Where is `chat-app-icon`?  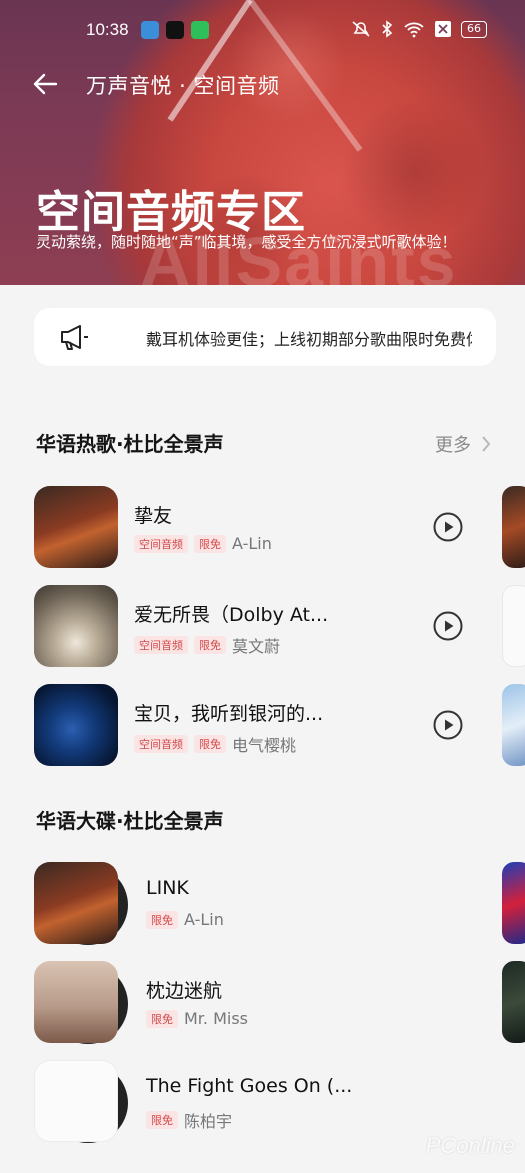 chat-app-icon is located at coordinates (200, 30).